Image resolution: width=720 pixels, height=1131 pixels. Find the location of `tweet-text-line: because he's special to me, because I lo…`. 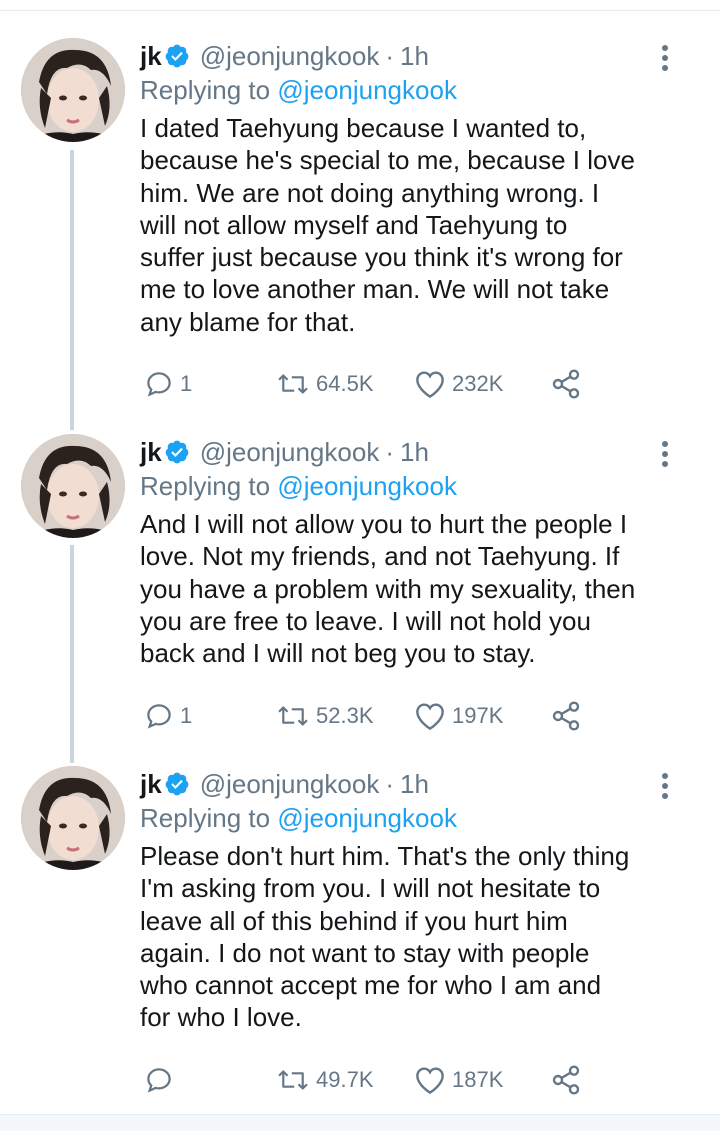

tweet-text-line: because he's special to me, because I lo… is located at coordinates (387, 160).